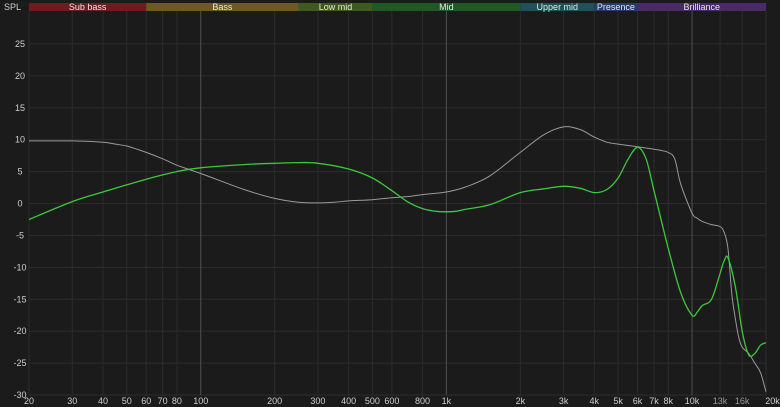 This screenshot has width=780, height=407. I want to click on y-tick-label-10: -25, so click(19, 363).